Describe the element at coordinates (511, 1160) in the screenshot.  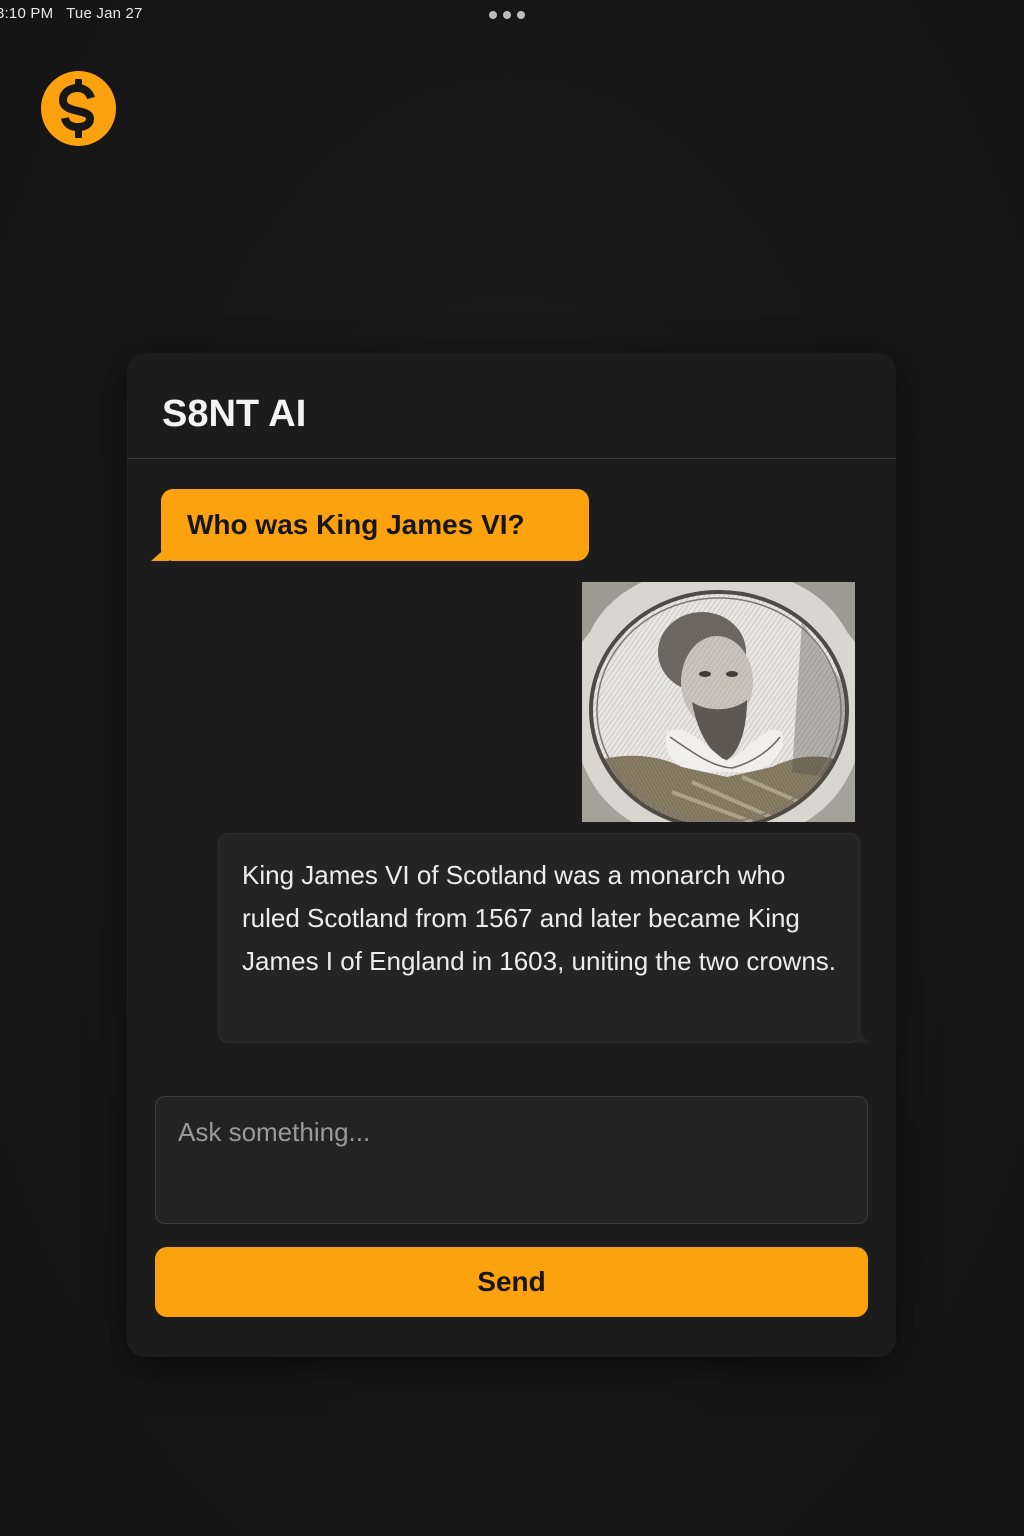
I see `ask-input` at that location.